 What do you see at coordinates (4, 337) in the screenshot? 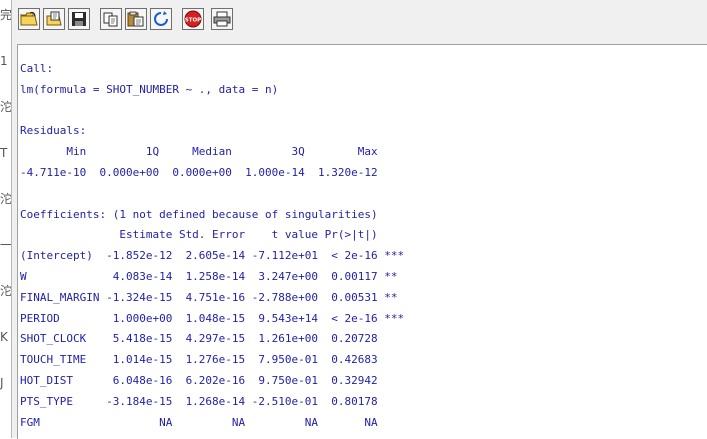
I see `background-glyph: K` at bounding box center [4, 337].